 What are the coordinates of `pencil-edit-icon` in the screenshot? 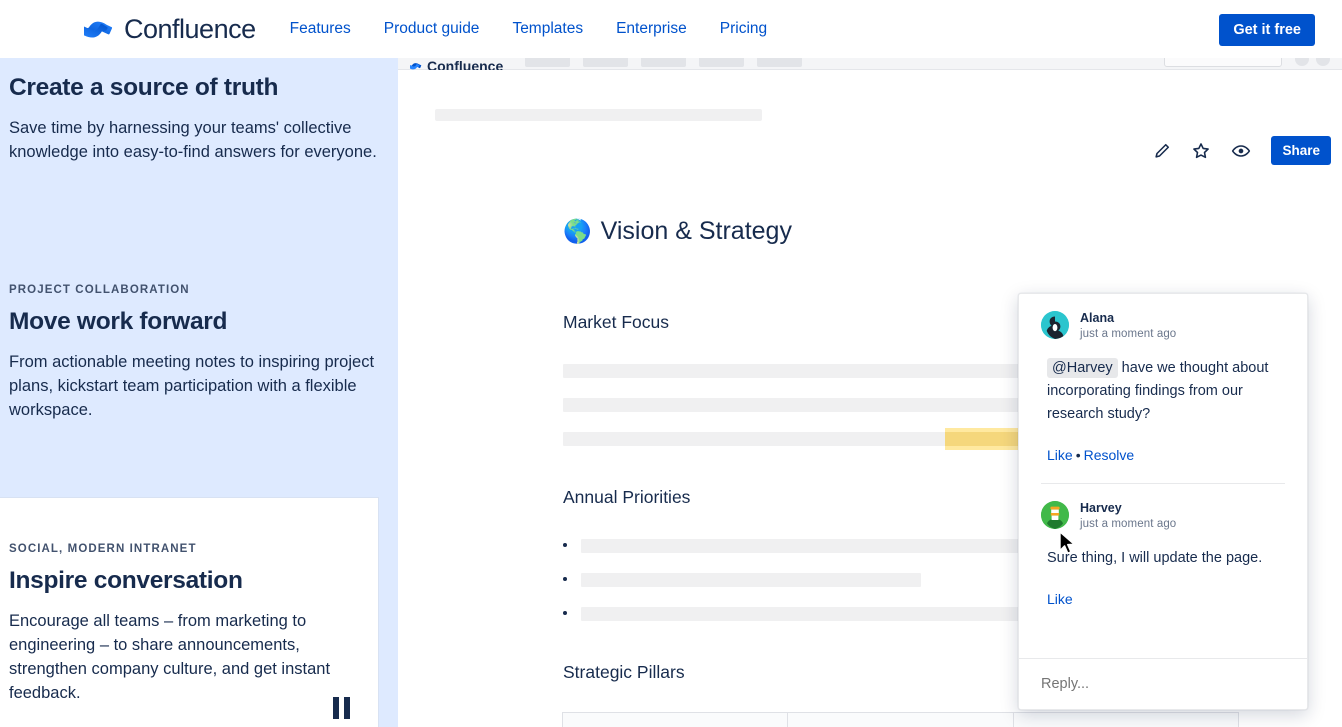 It's located at (1162, 151).